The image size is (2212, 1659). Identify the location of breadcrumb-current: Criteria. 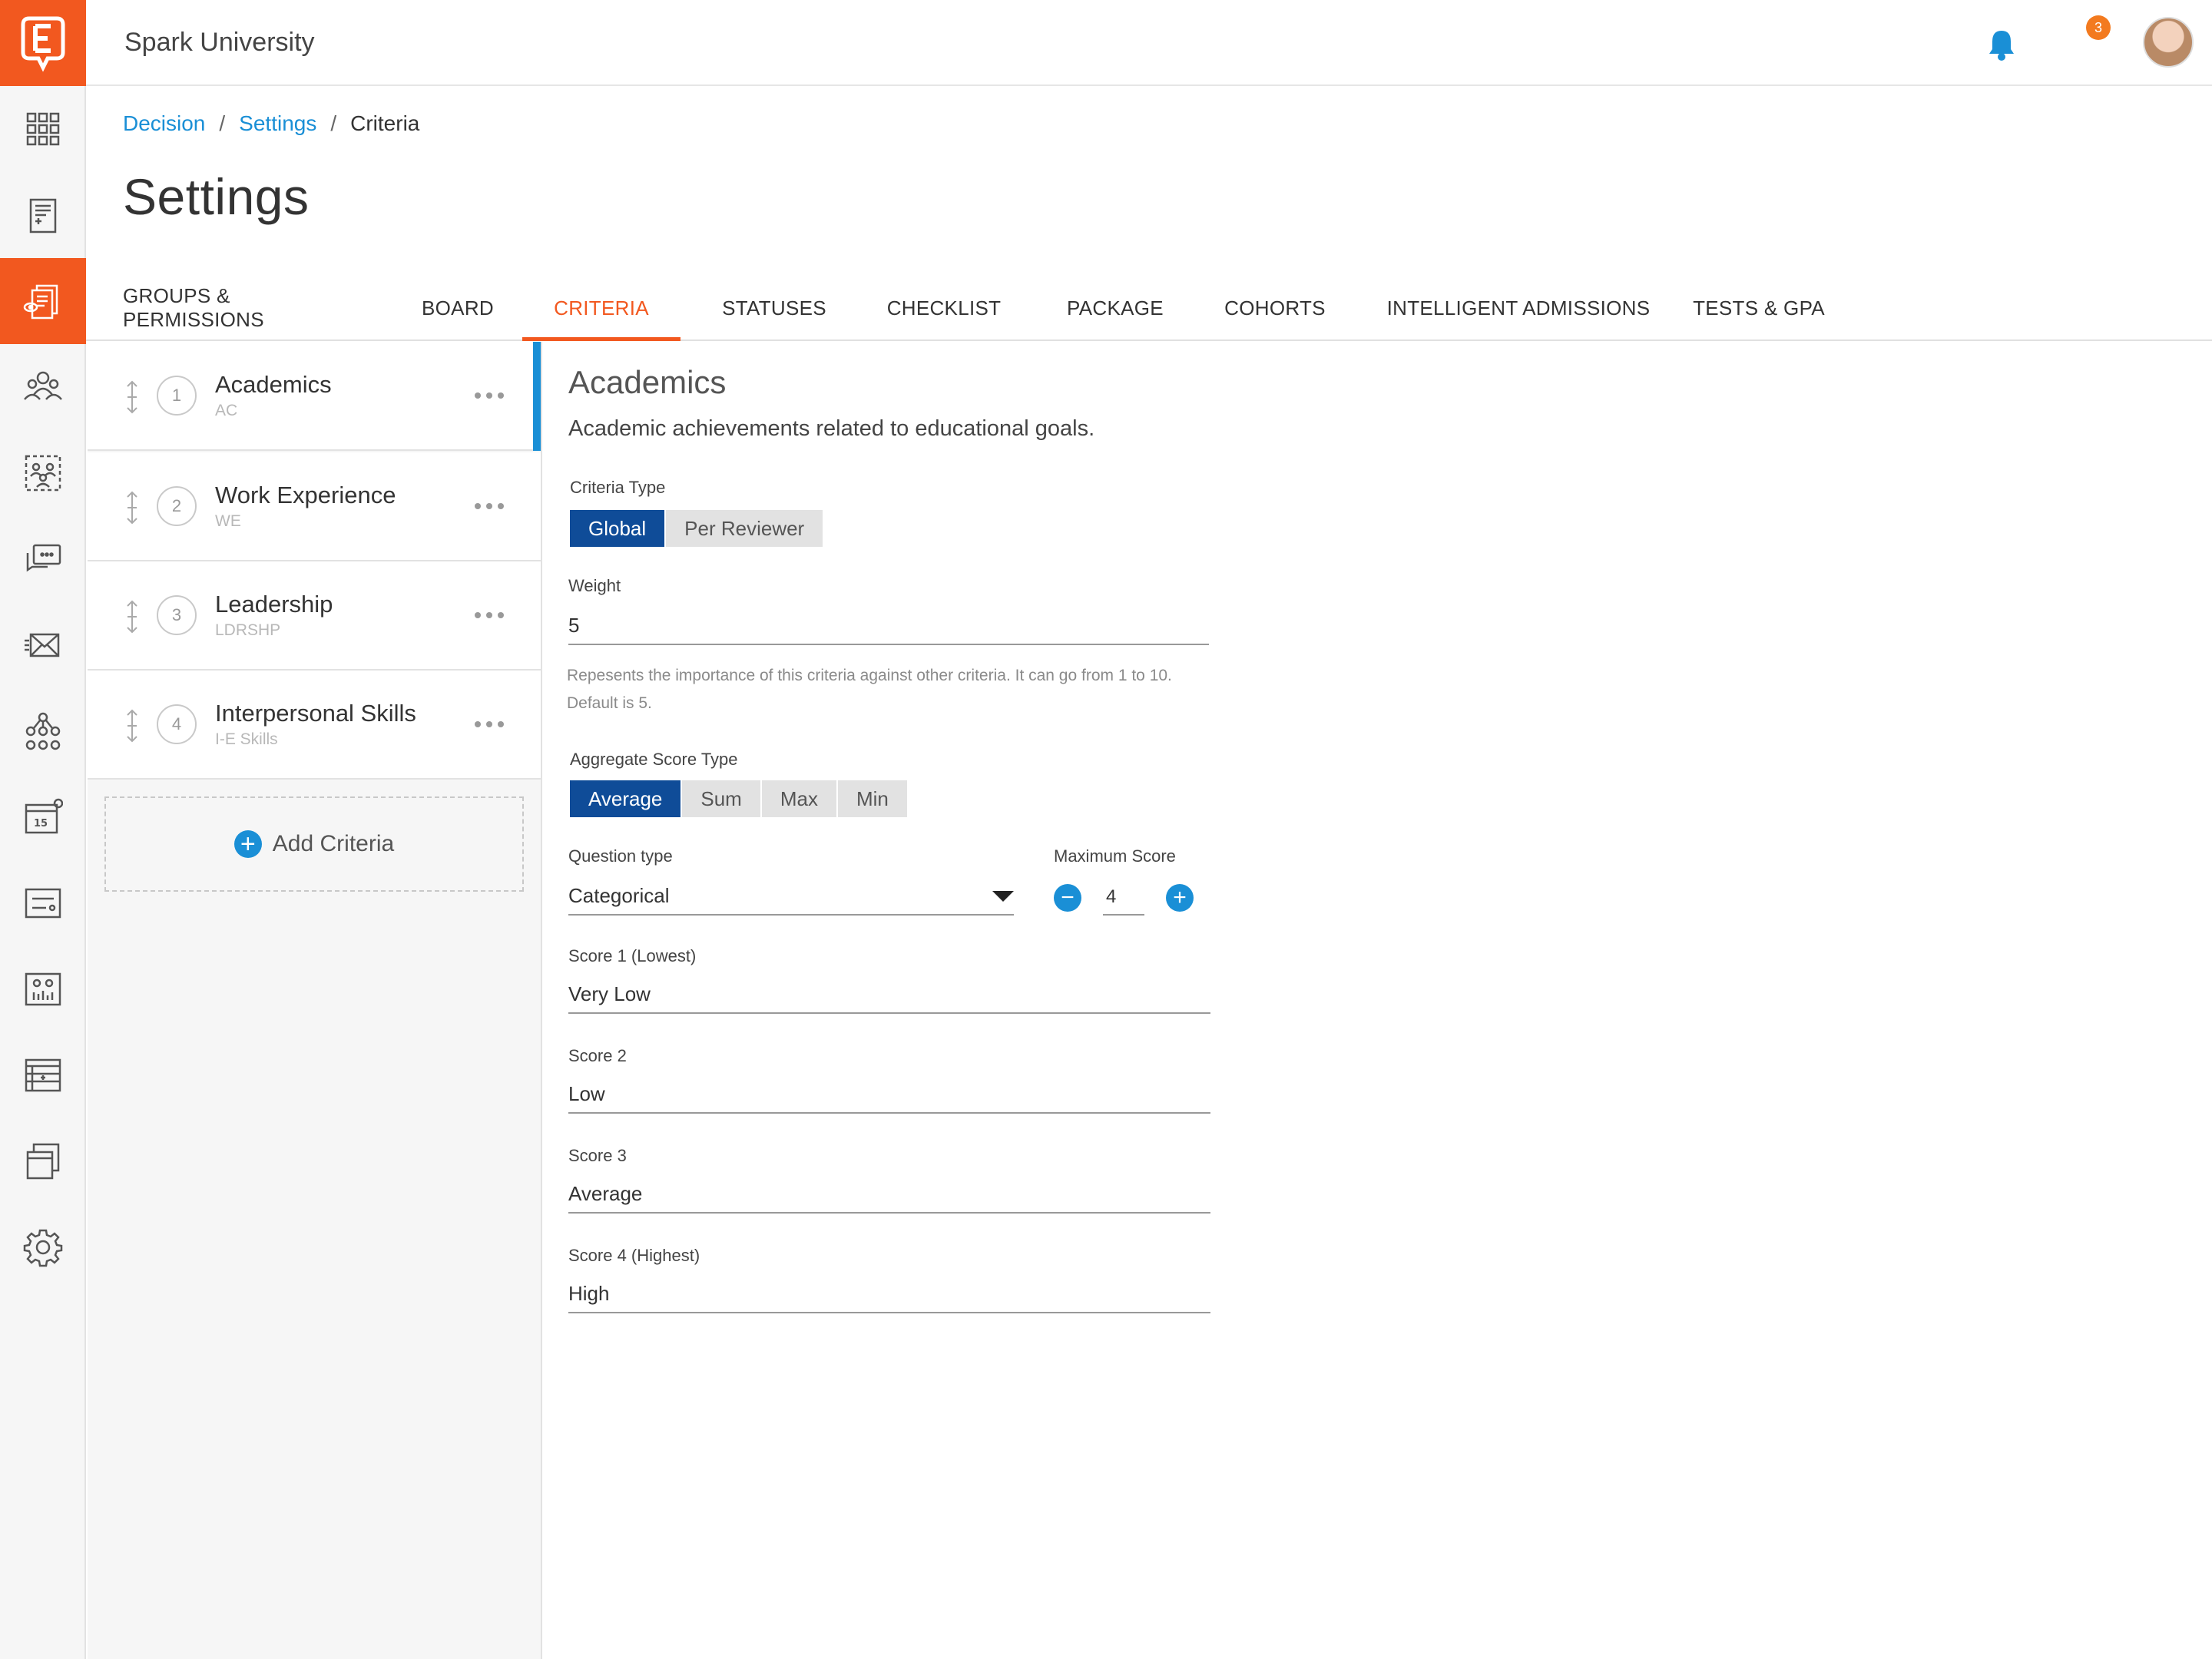
(385, 123).